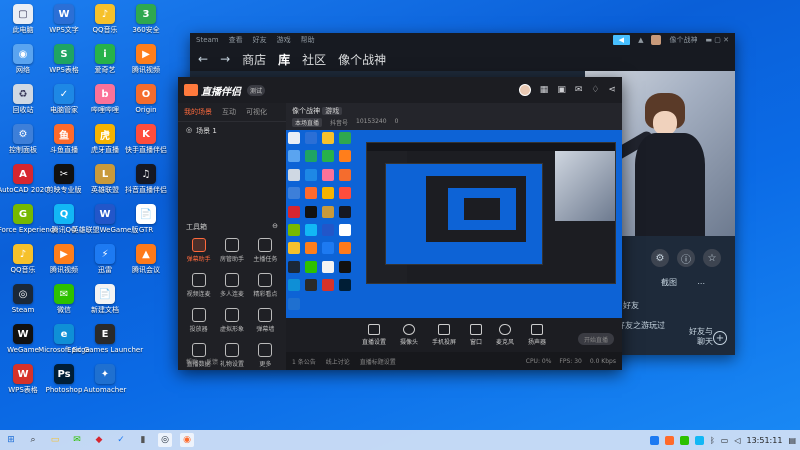 This screenshot has height=450, width=800. Describe the element at coordinates (640, 40) in the screenshot. I see `steam-notify-icon: ▲` at that location.